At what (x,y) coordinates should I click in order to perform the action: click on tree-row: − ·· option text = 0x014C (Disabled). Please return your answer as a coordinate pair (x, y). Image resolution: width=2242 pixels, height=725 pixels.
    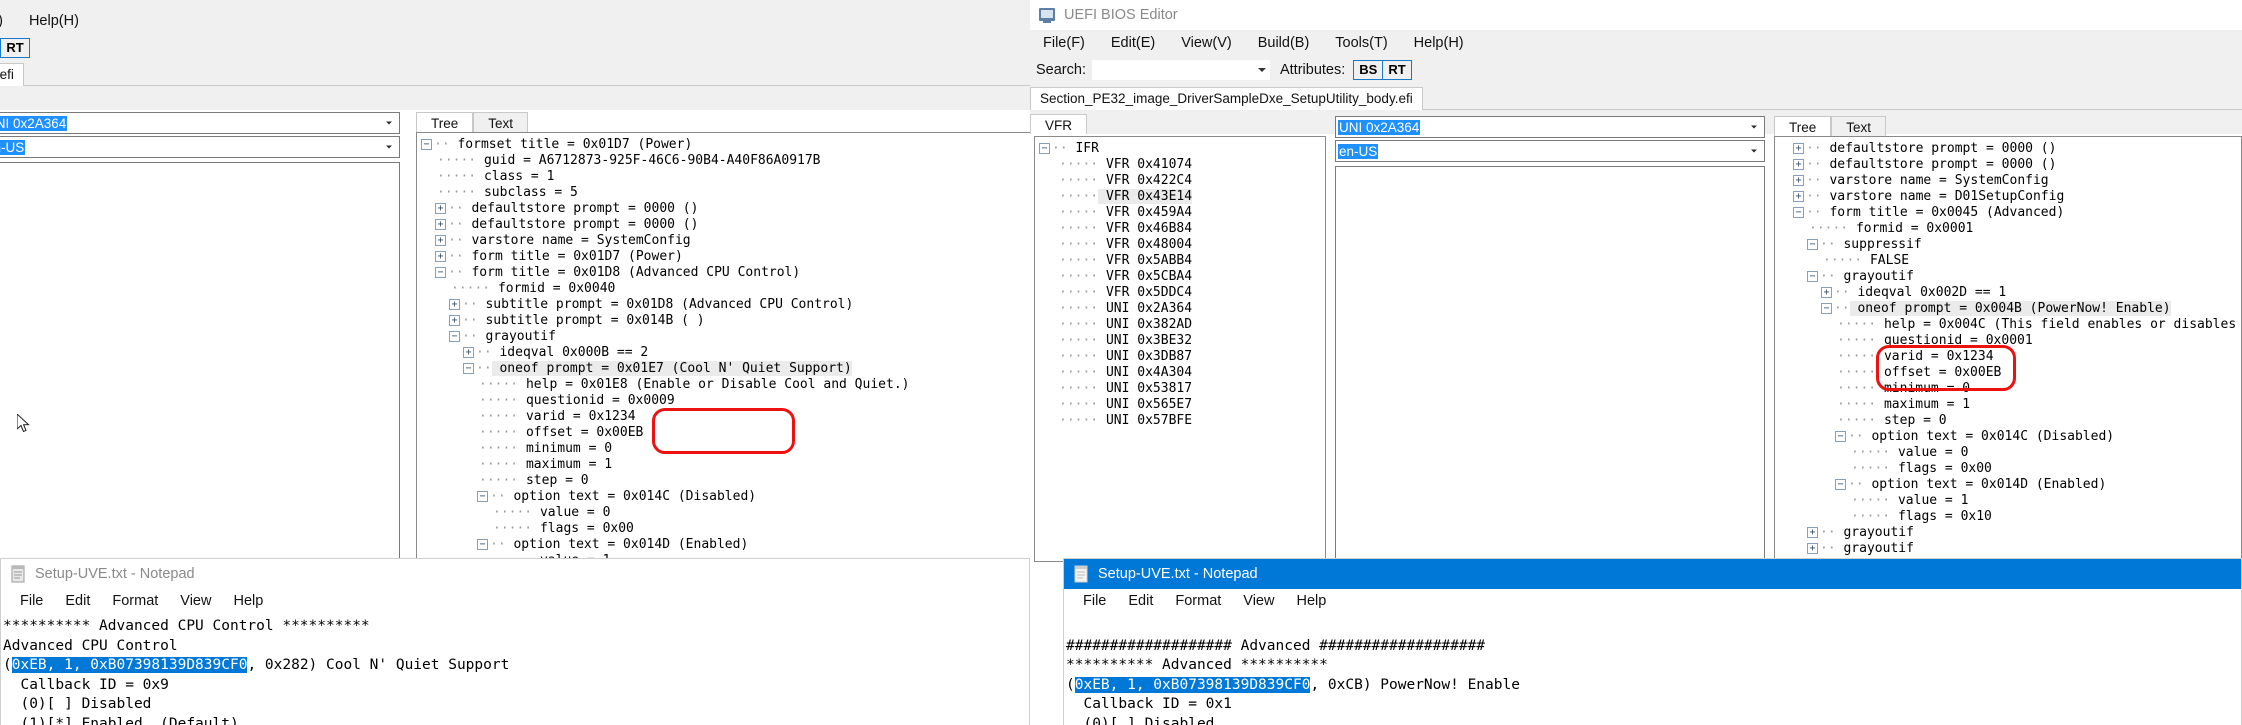
    Looking at the image, I should click on (2010, 437).